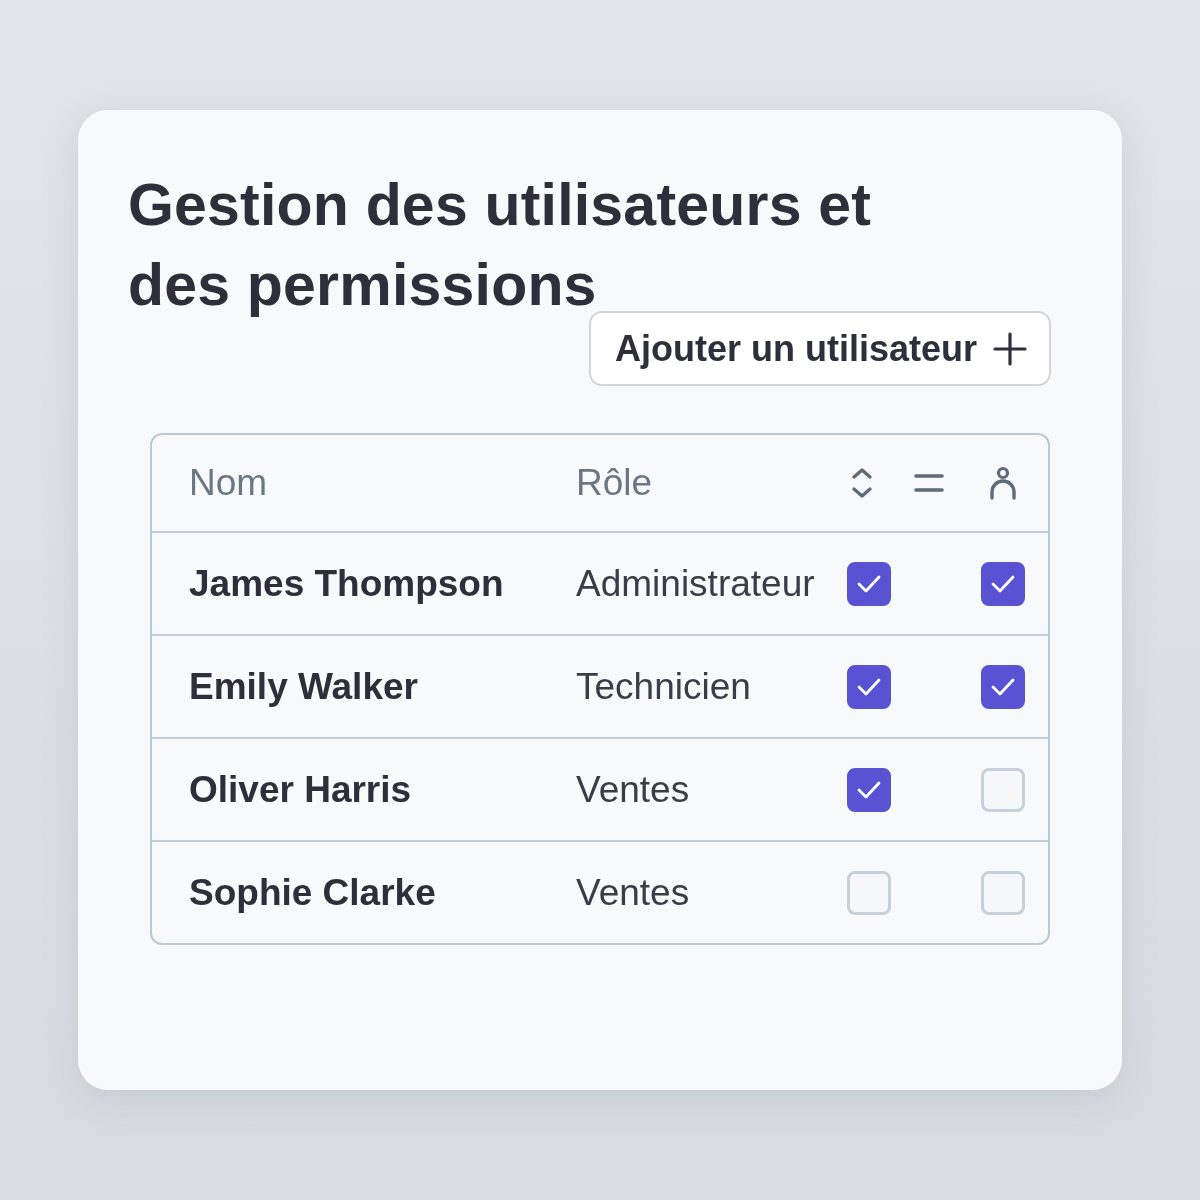  I want to click on person-icon, so click(1002, 483).